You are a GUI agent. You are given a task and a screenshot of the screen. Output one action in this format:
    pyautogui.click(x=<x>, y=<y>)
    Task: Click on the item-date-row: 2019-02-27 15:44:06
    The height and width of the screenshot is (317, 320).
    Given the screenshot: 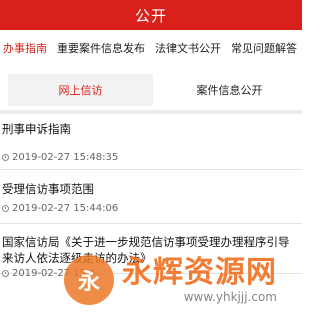 What is the action you would take?
    pyautogui.click(x=60, y=208)
    